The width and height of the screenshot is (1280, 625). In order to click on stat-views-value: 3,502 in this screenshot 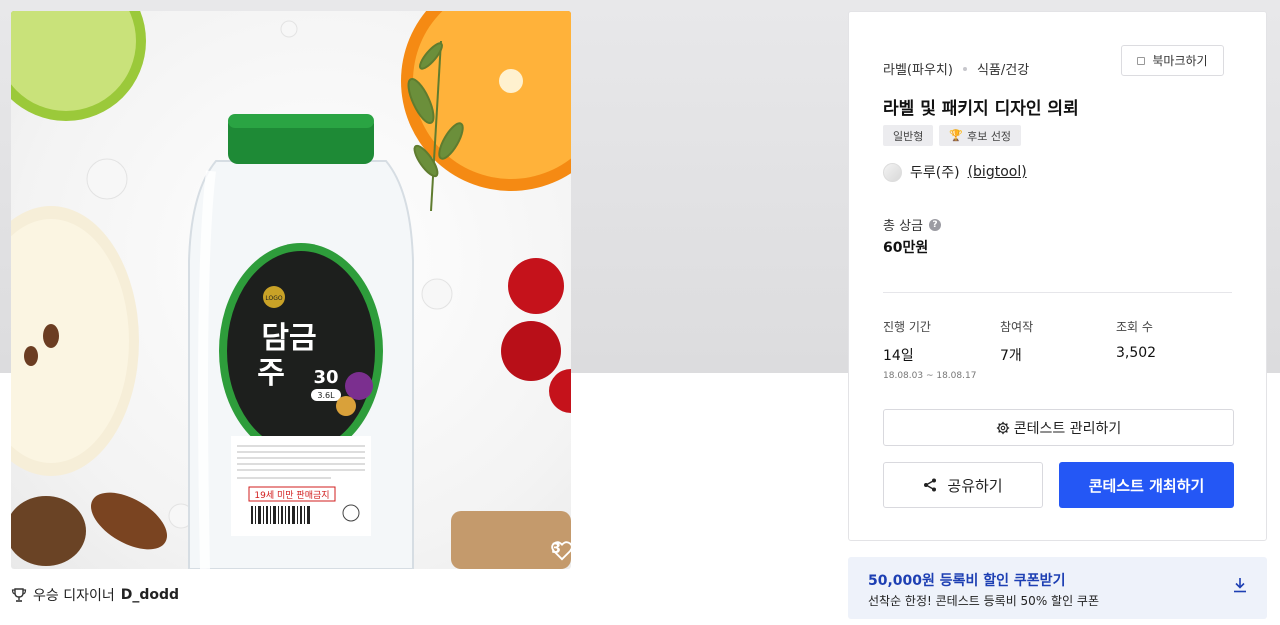, I will do `click(1136, 353)`.